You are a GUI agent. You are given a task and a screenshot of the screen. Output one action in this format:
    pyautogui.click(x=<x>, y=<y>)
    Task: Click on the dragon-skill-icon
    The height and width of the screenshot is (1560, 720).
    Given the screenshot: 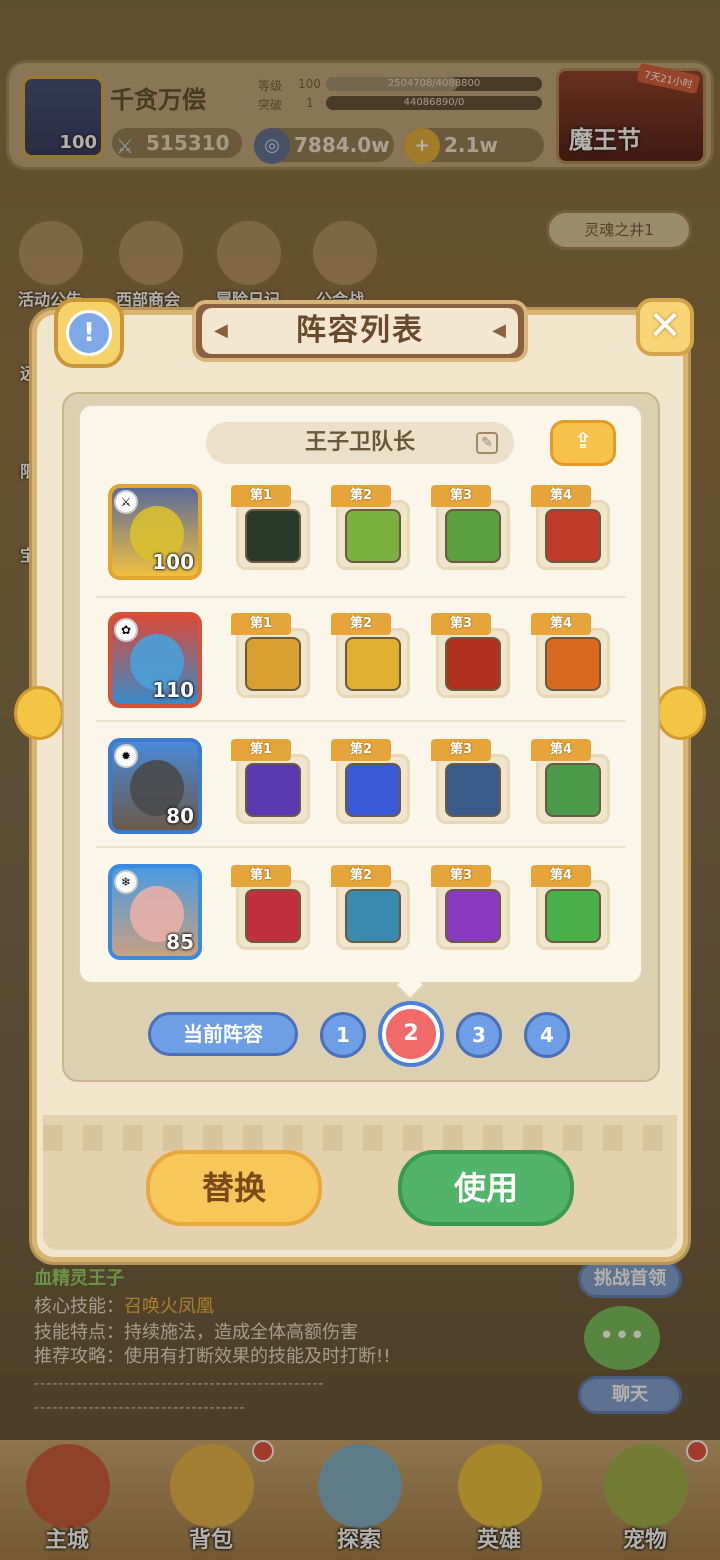 What is the action you would take?
    pyautogui.click(x=573, y=664)
    